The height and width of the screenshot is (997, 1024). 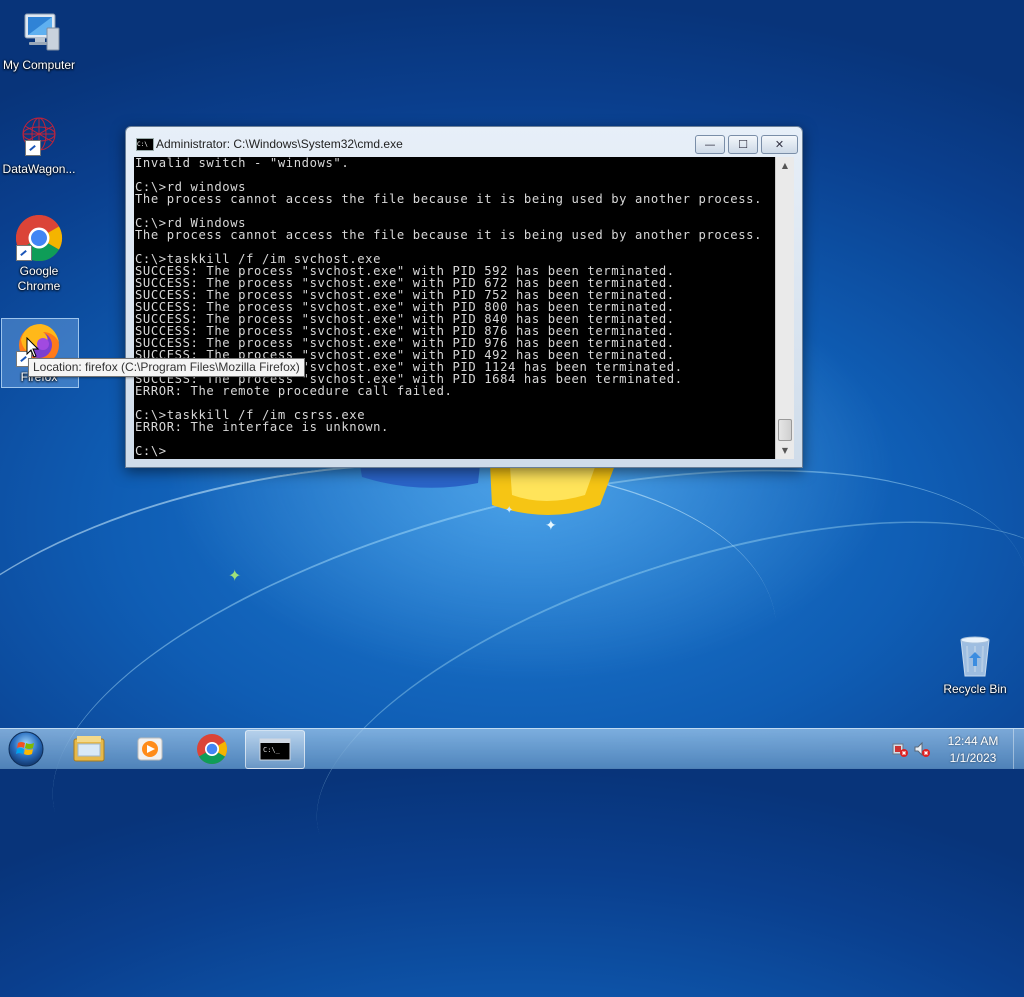 I want to click on clock-time: 12:44 AM, so click(x=973, y=741).